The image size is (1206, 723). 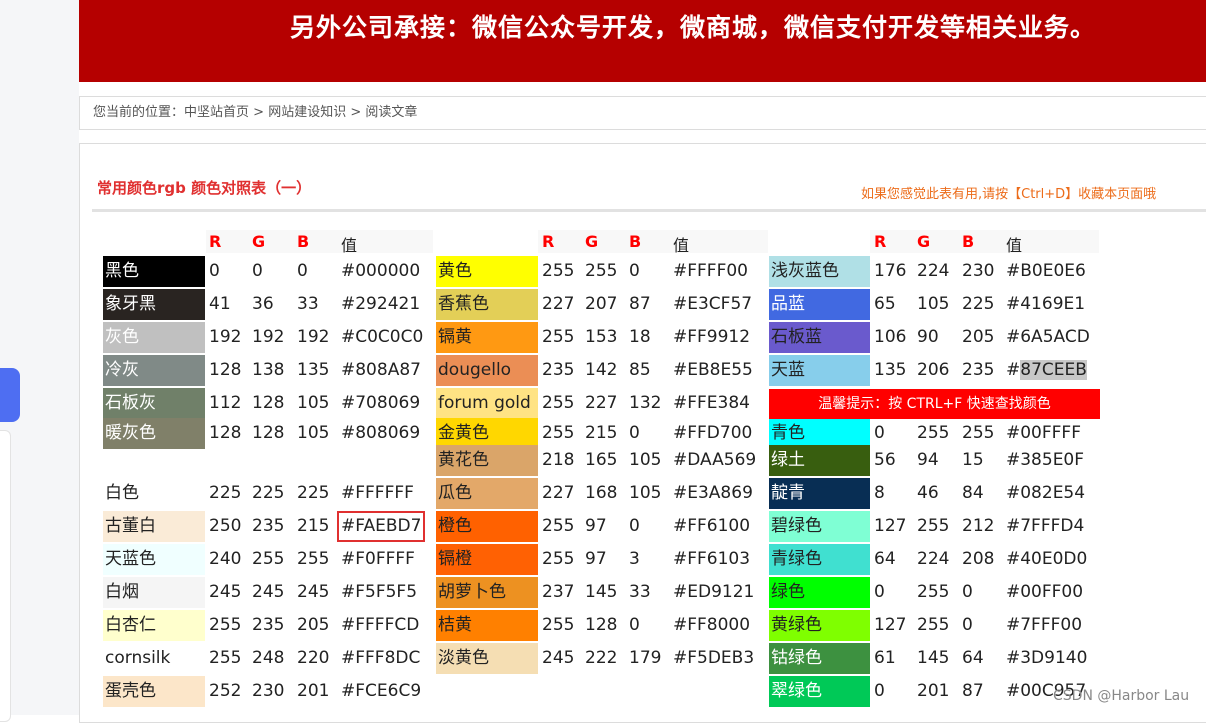 What do you see at coordinates (973, 460) in the screenshot?
I see `rgb-value-b: 15` at bounding box center [973, 460].